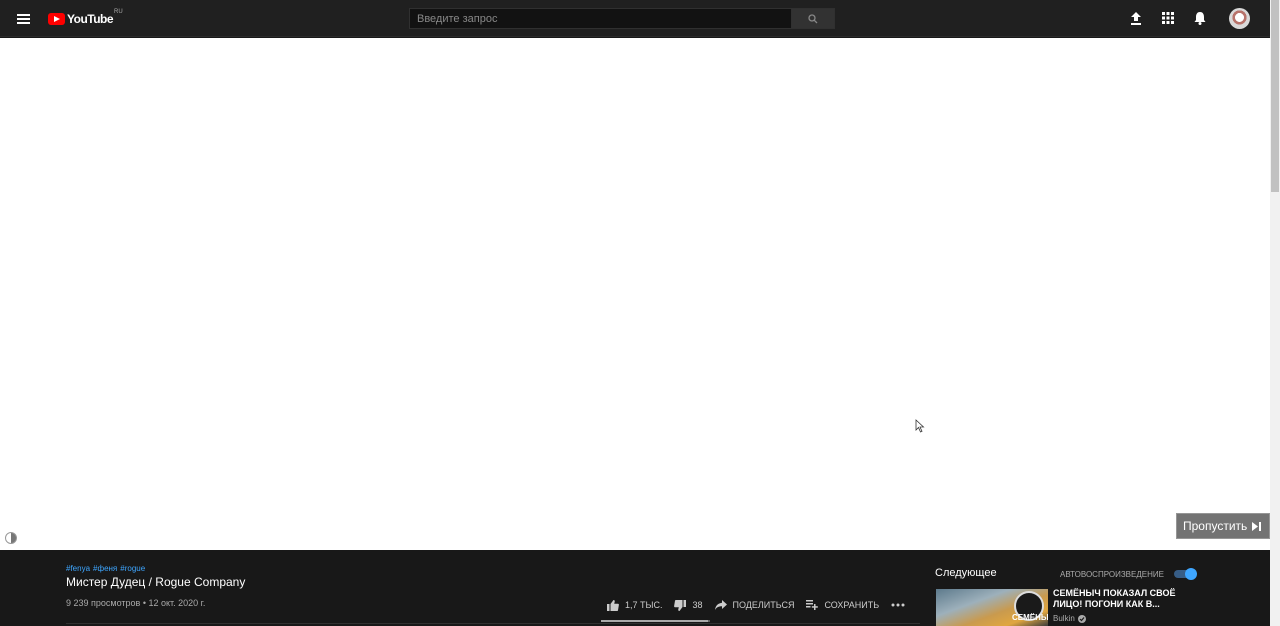  Describe the element at coordinates (697, 605) in the screenshot. I see `dislike-count: 38` at that location.